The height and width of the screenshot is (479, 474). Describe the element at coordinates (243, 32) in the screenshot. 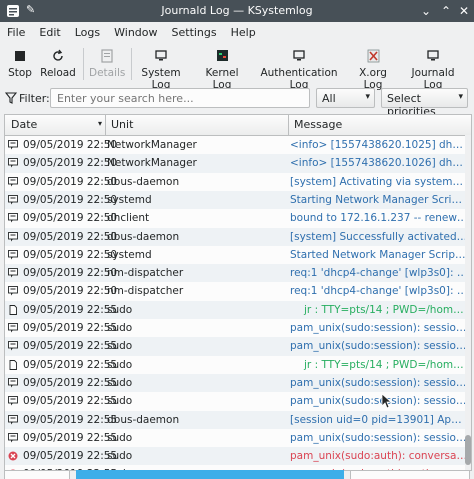

I see `menu-help: Help` at that location.